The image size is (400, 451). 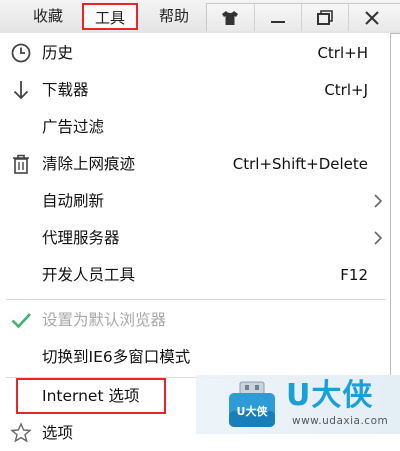 I want to click on checkmark-icon, so click(x=21, y=321).